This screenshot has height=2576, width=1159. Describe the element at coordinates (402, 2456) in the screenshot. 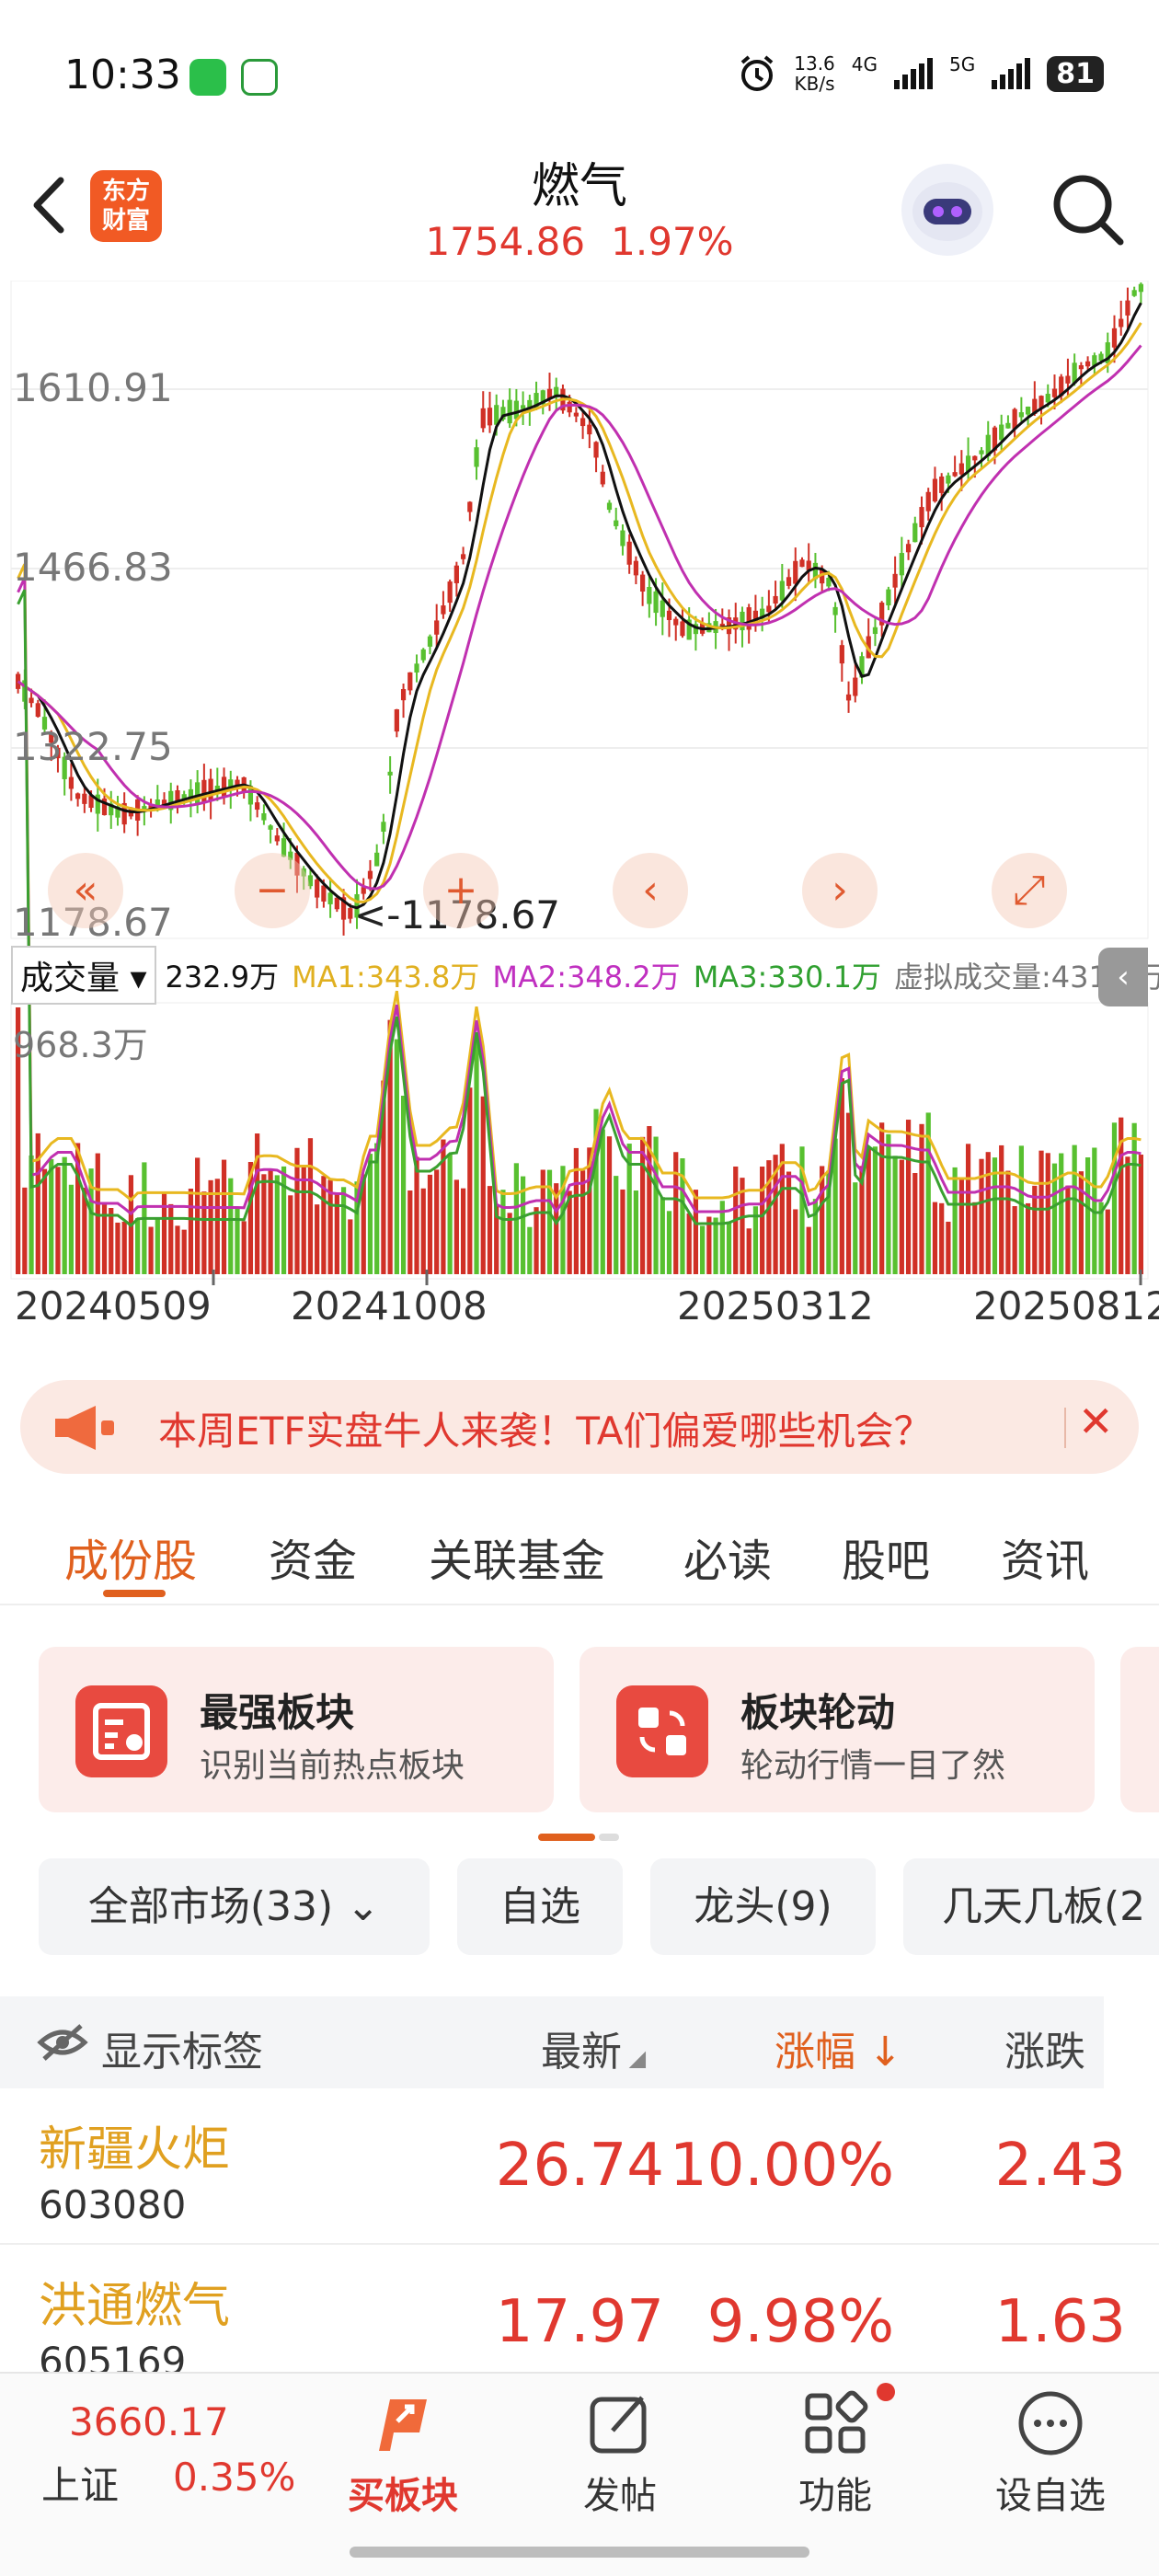

I see `nav-buy-sector: 买板块` at that location.